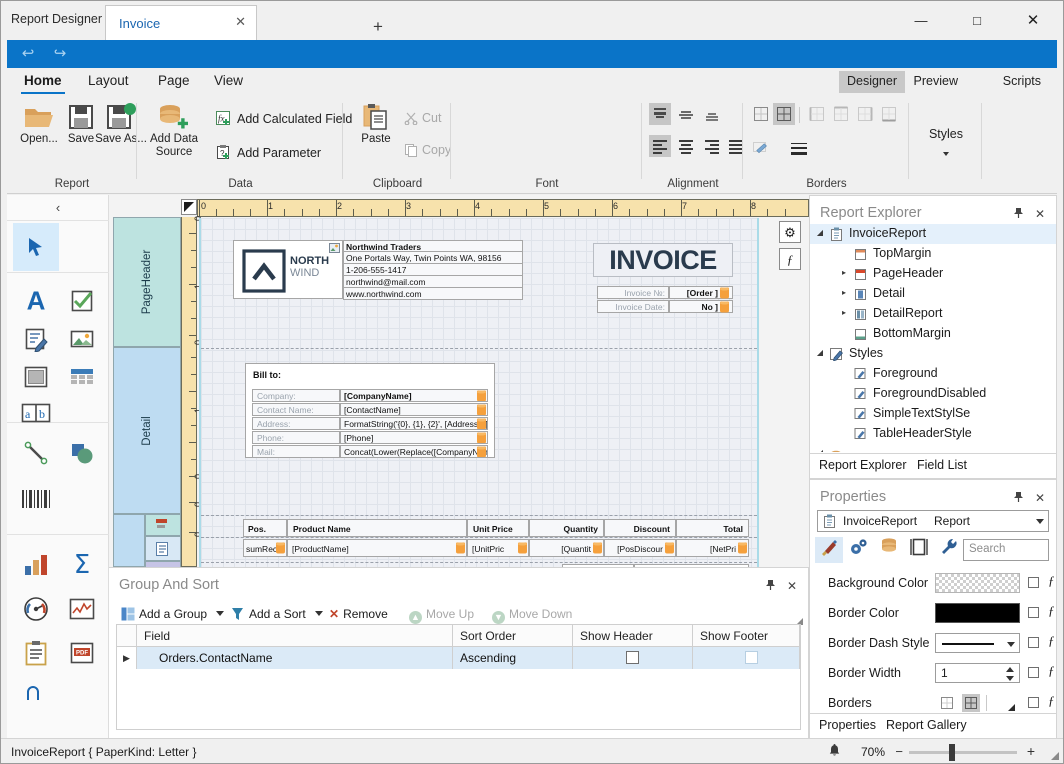  Describe the element at coordinates (566, 548) in the screenshot. I see `cell-quantity: [Quantit` at that location.